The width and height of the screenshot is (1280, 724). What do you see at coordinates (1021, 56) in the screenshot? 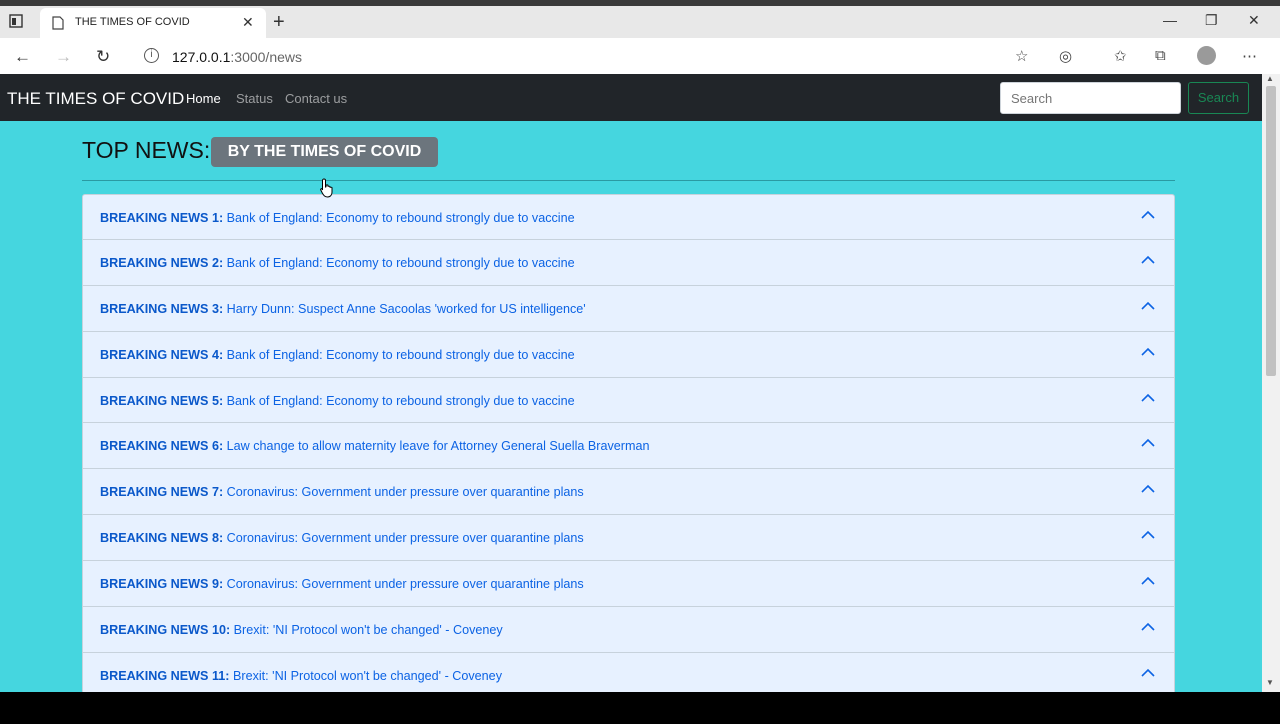
I see `add-favorite-icon: ☆` at bounding box center [1021, 56].